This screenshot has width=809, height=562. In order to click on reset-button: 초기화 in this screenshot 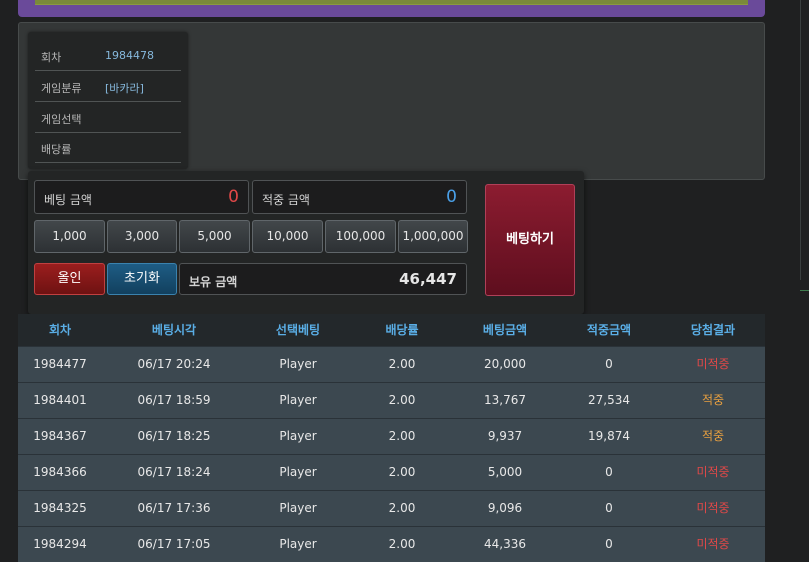, I will do `click(142, 279)`.